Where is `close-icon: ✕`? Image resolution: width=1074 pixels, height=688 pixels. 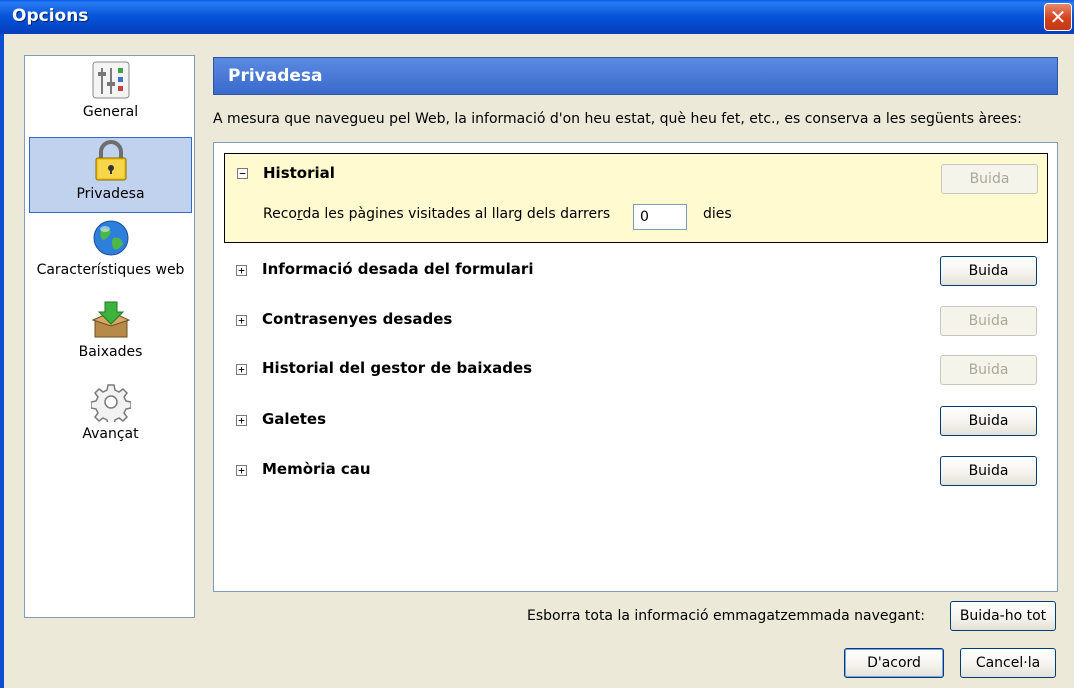 close-icon: ✕ is located at coordinates (1058, 17).